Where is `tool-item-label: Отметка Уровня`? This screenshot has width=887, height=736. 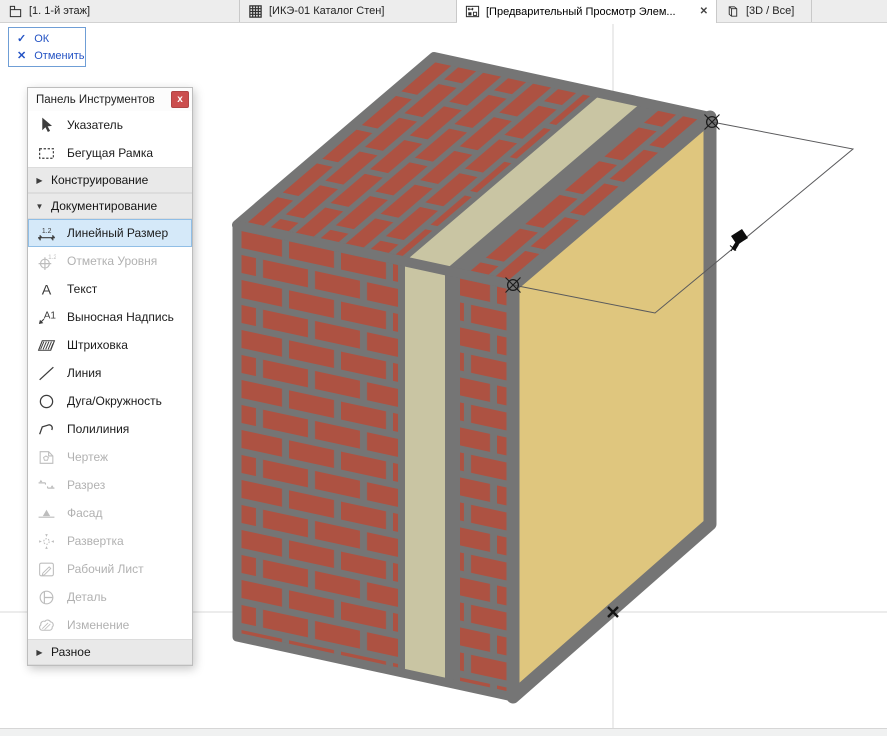
tool-item-label: Отметка Уровня is located at coordinates (112, 261).